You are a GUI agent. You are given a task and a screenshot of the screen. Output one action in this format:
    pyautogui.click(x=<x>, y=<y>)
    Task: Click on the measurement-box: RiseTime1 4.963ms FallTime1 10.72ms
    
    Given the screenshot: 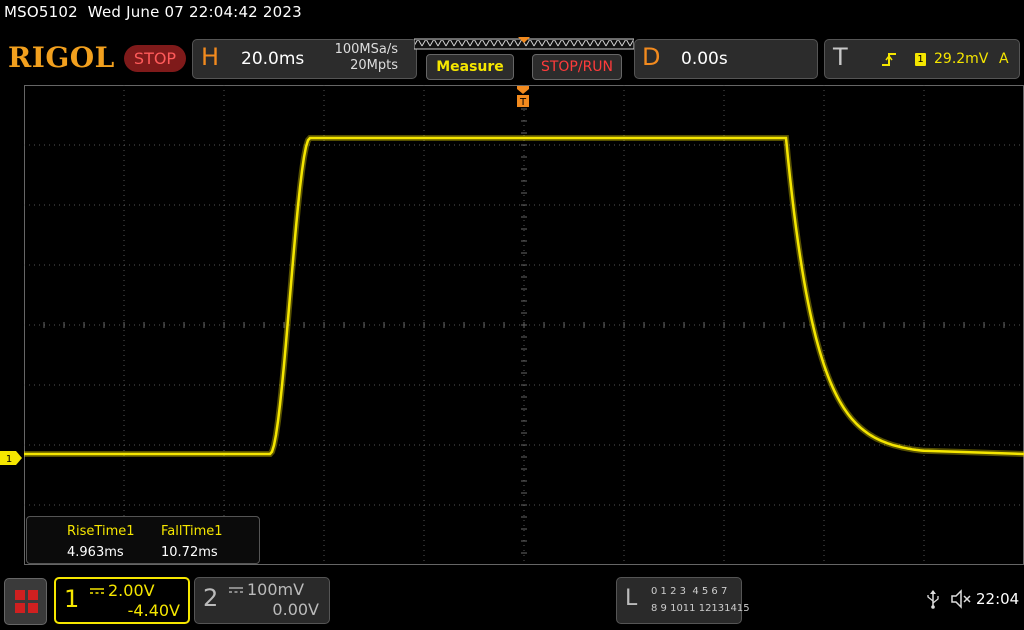 What is the action you would take?
    pyautogui.click(x=143, y=540)
    